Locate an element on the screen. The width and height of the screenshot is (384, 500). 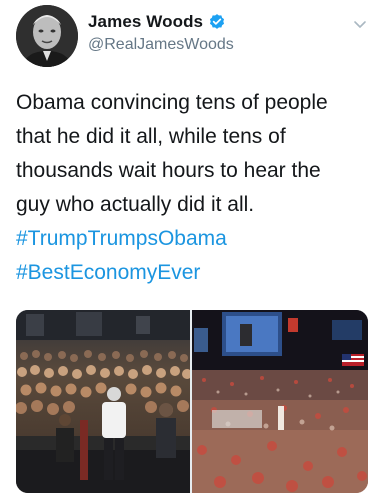
tweet-text-line: Obama convincing tens of people is located at coordinates (172, 102).